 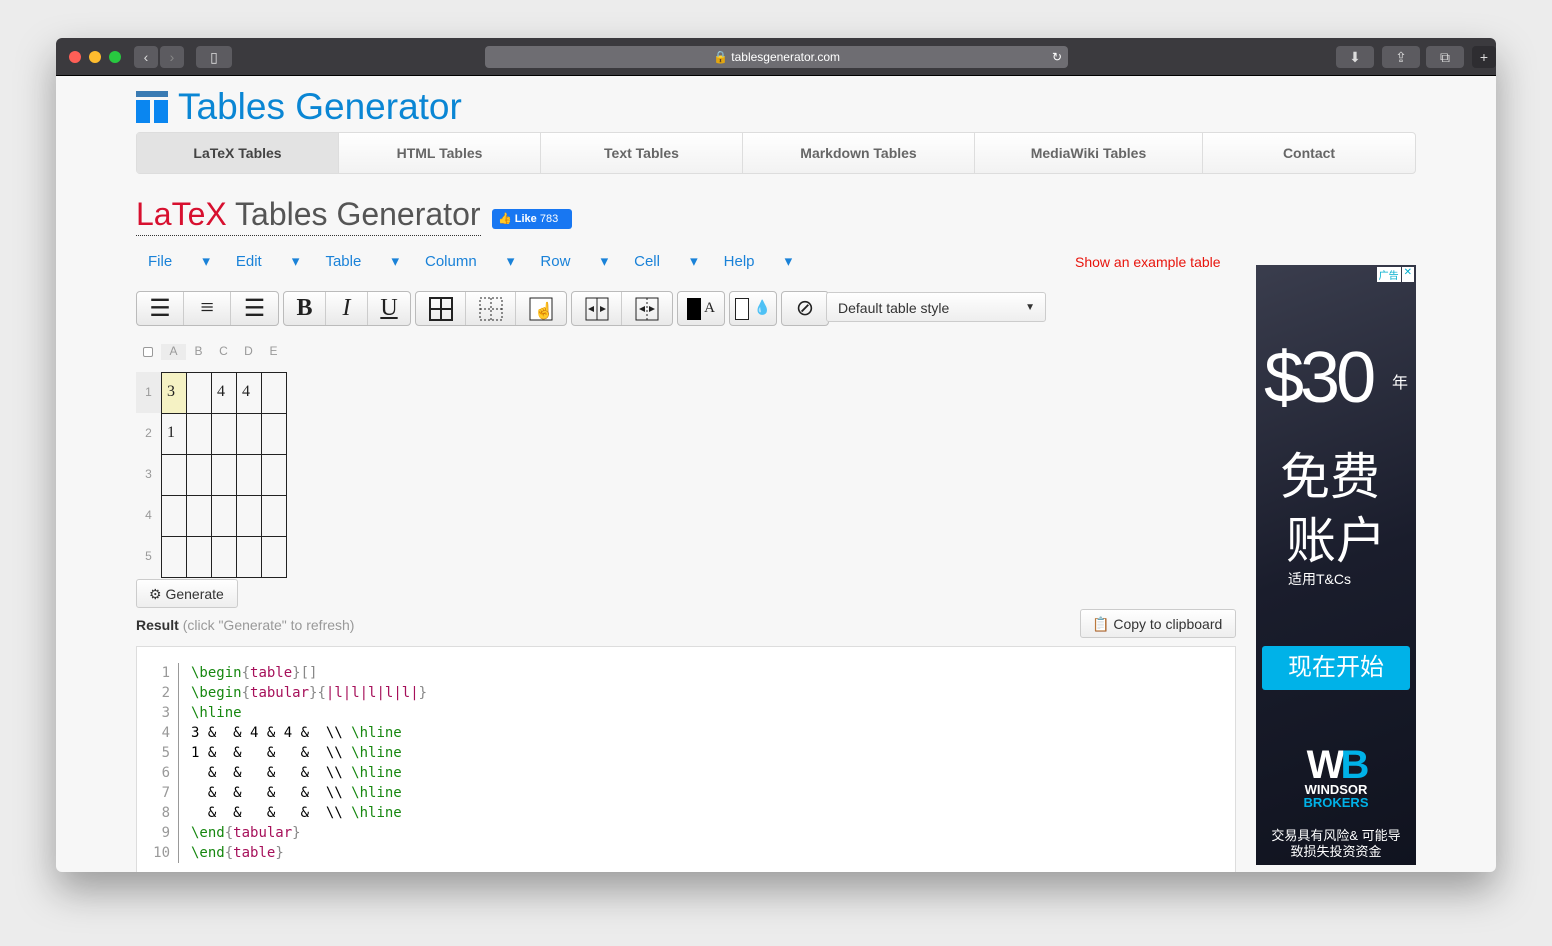 I want to click on tab-contact: Contact, so click(x=1309, y=153).